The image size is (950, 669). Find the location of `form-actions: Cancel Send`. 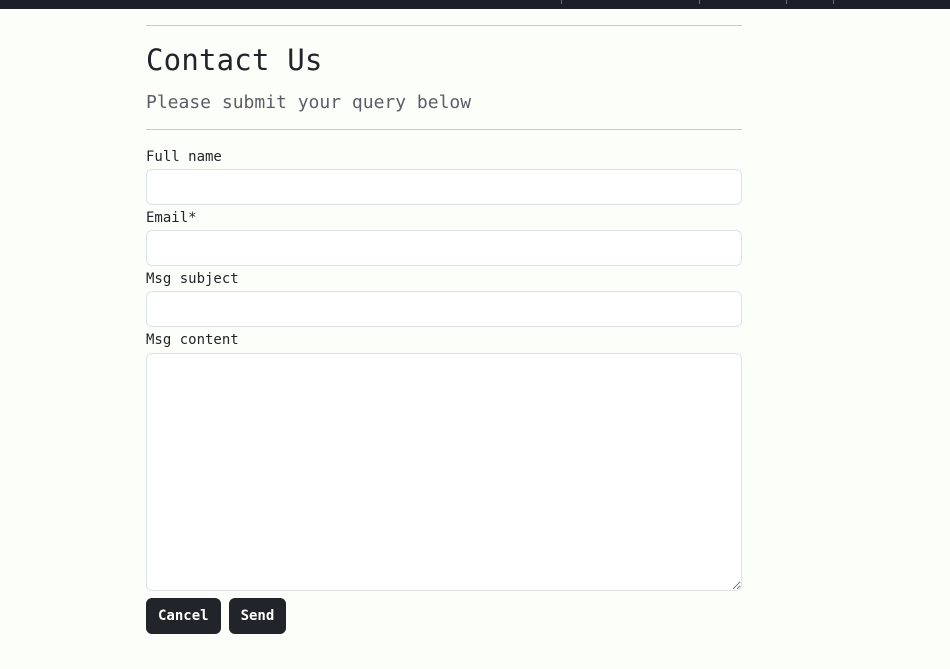

form-actions: Cancel Send is located at coordinates (444, 616).